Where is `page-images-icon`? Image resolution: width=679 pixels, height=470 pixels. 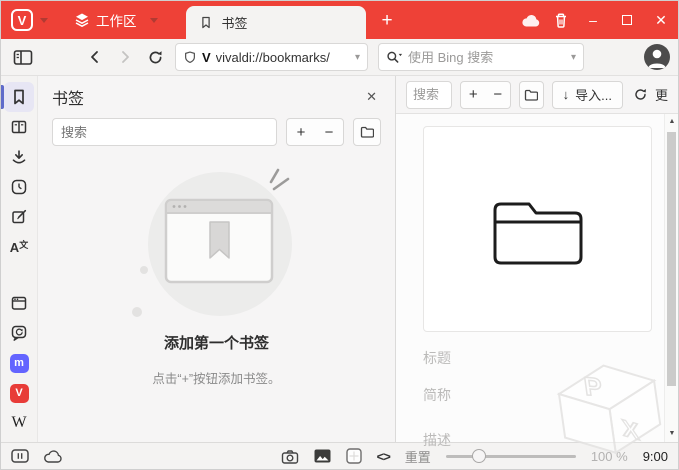
page-images-icon is located at coordinates (322, 456).